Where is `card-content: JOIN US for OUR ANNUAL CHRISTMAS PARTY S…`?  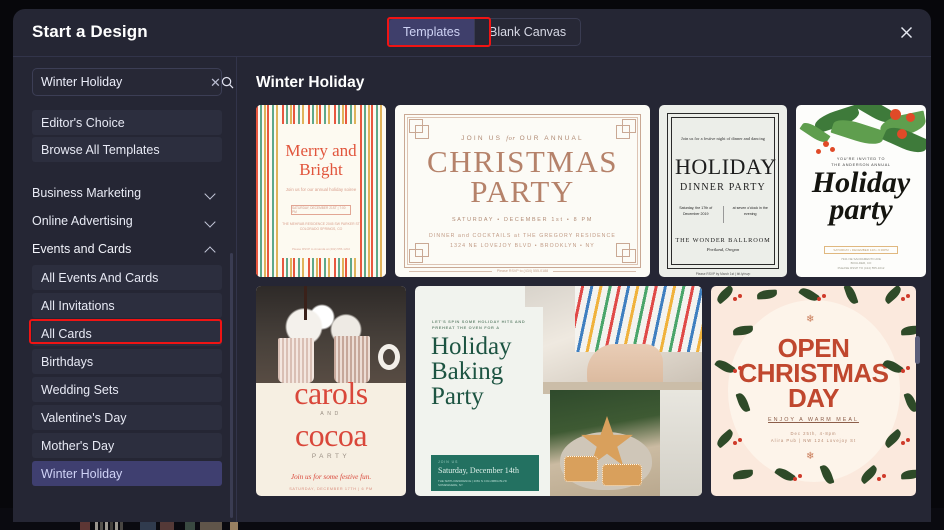
card-content: JOIN US for OUR ANNUAL CHRISTMAS PARTY S… is located at coordinates (522, 191).